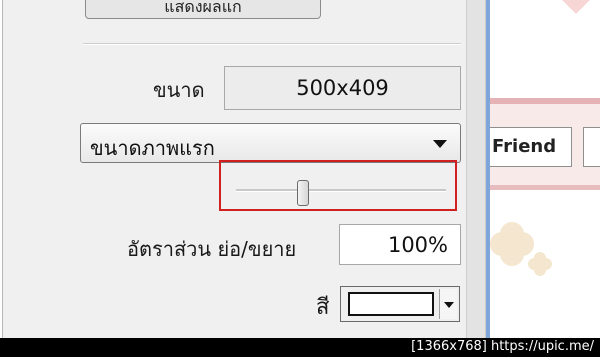  Describe the element at coordinates (212, 249) in the screenshot. I see `scale-ratio-label: อัตราส่วน ย่อ/ขยาย` at that location.